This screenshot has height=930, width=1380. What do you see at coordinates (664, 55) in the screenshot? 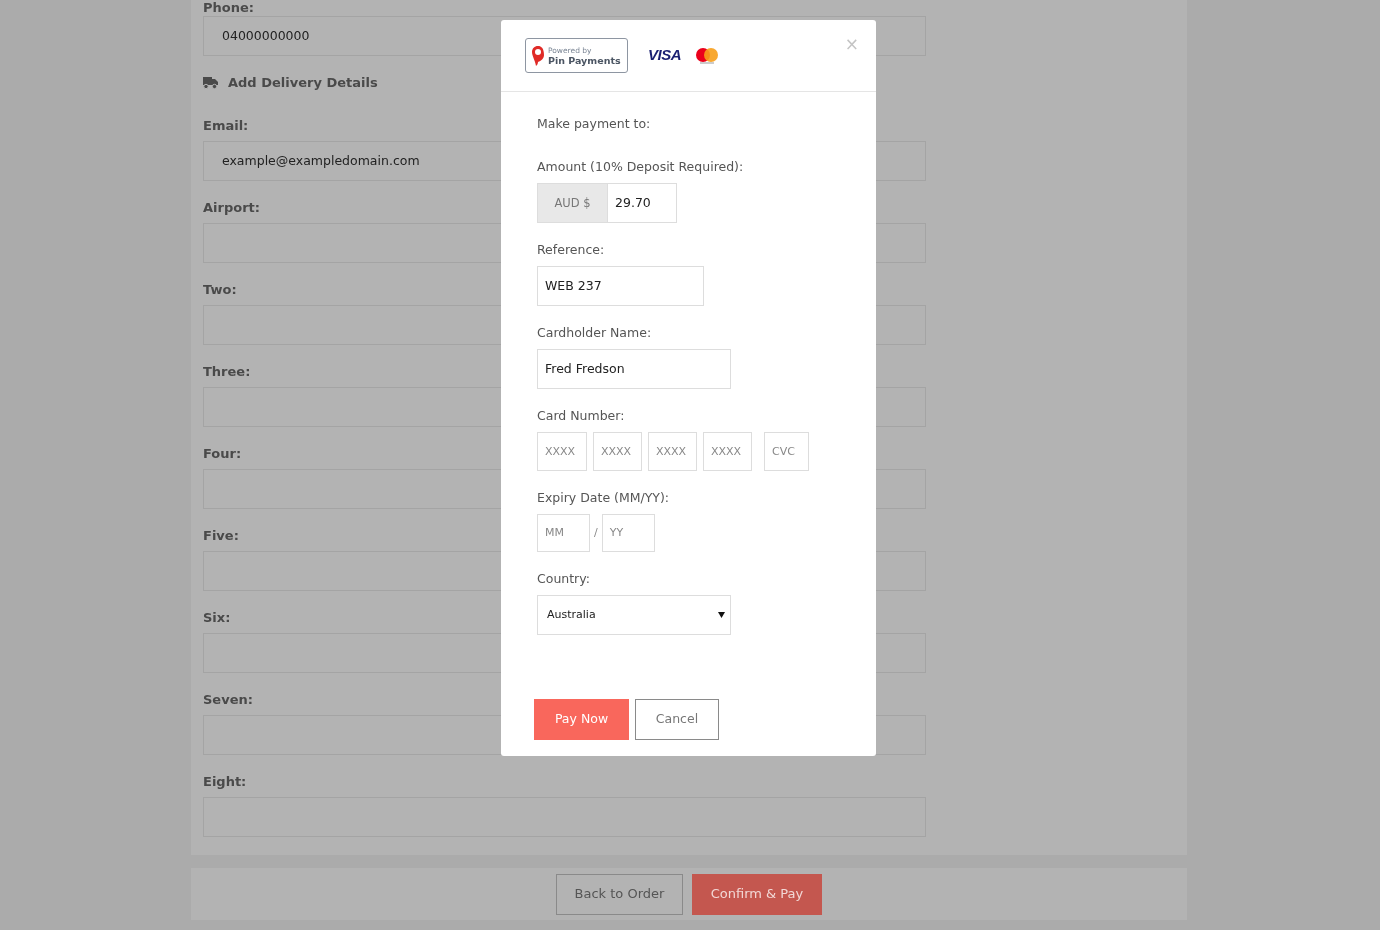
I see `card-brand: VISA` at bounding box center [664, 55].